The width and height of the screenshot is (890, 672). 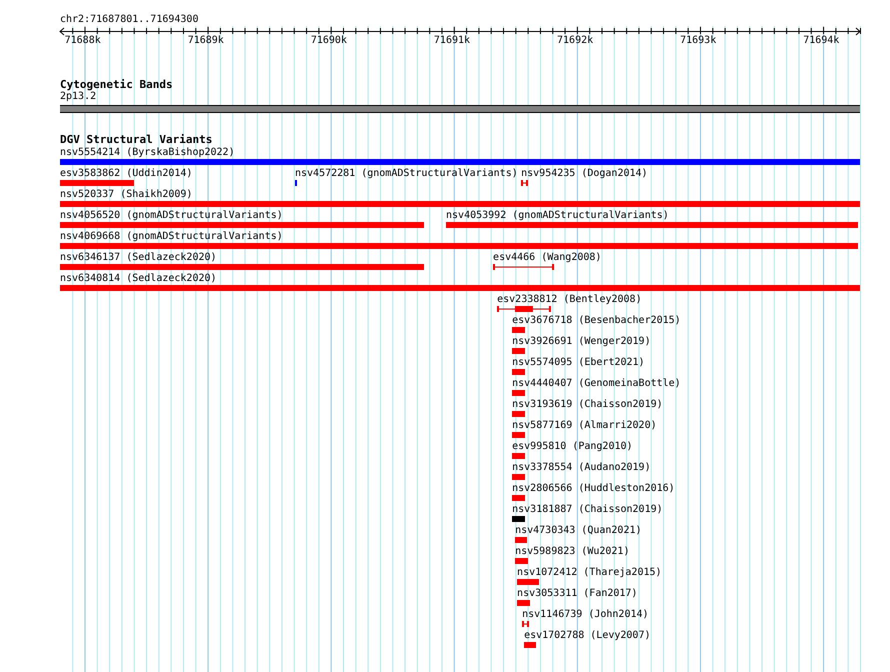 I want to click on tick-label: 71691k, so click(x=452, y=40).